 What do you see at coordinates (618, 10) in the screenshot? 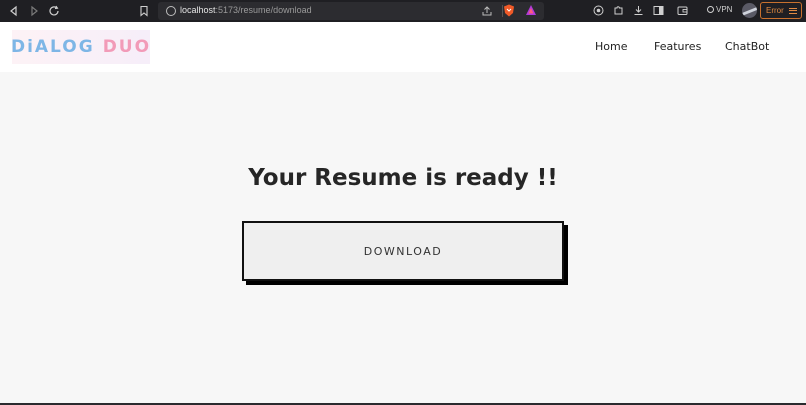
I see `extensions-icon` at bounding box center [618, 10].